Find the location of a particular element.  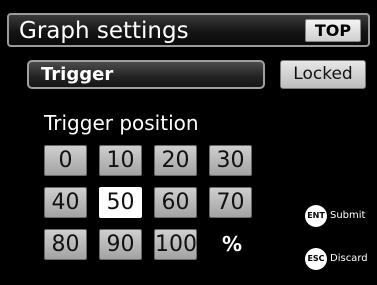

position-option-40: 40 is located at coordinates (65, 202).